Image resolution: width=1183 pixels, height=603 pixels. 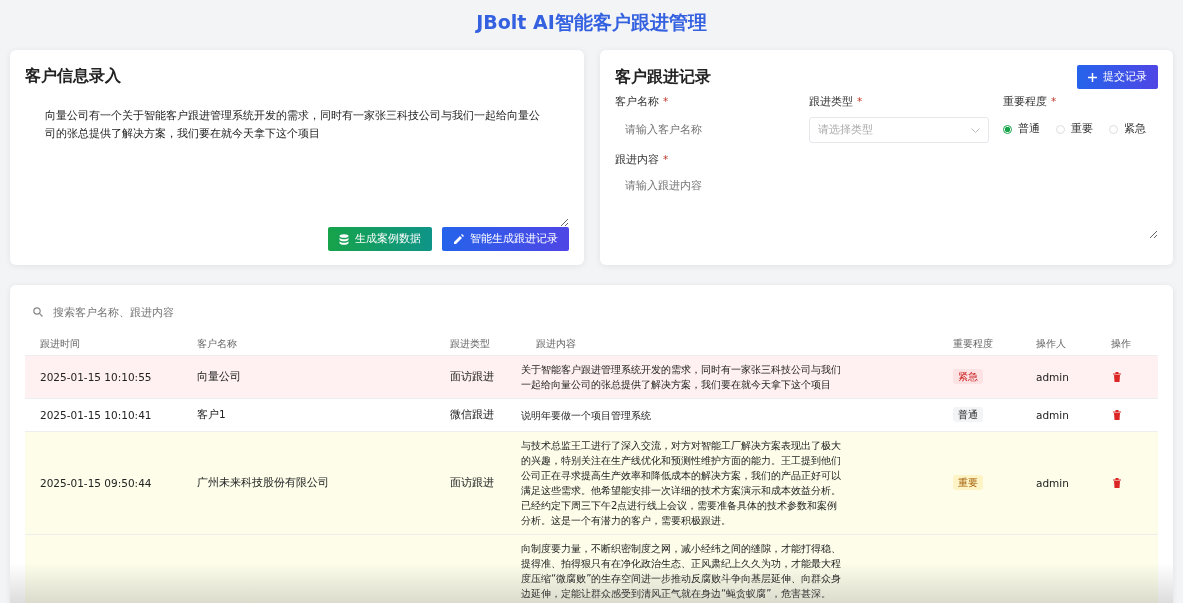 I want to click on table-cell-text: 2025-01-15 10:10:41, so click(x=96, y=415).